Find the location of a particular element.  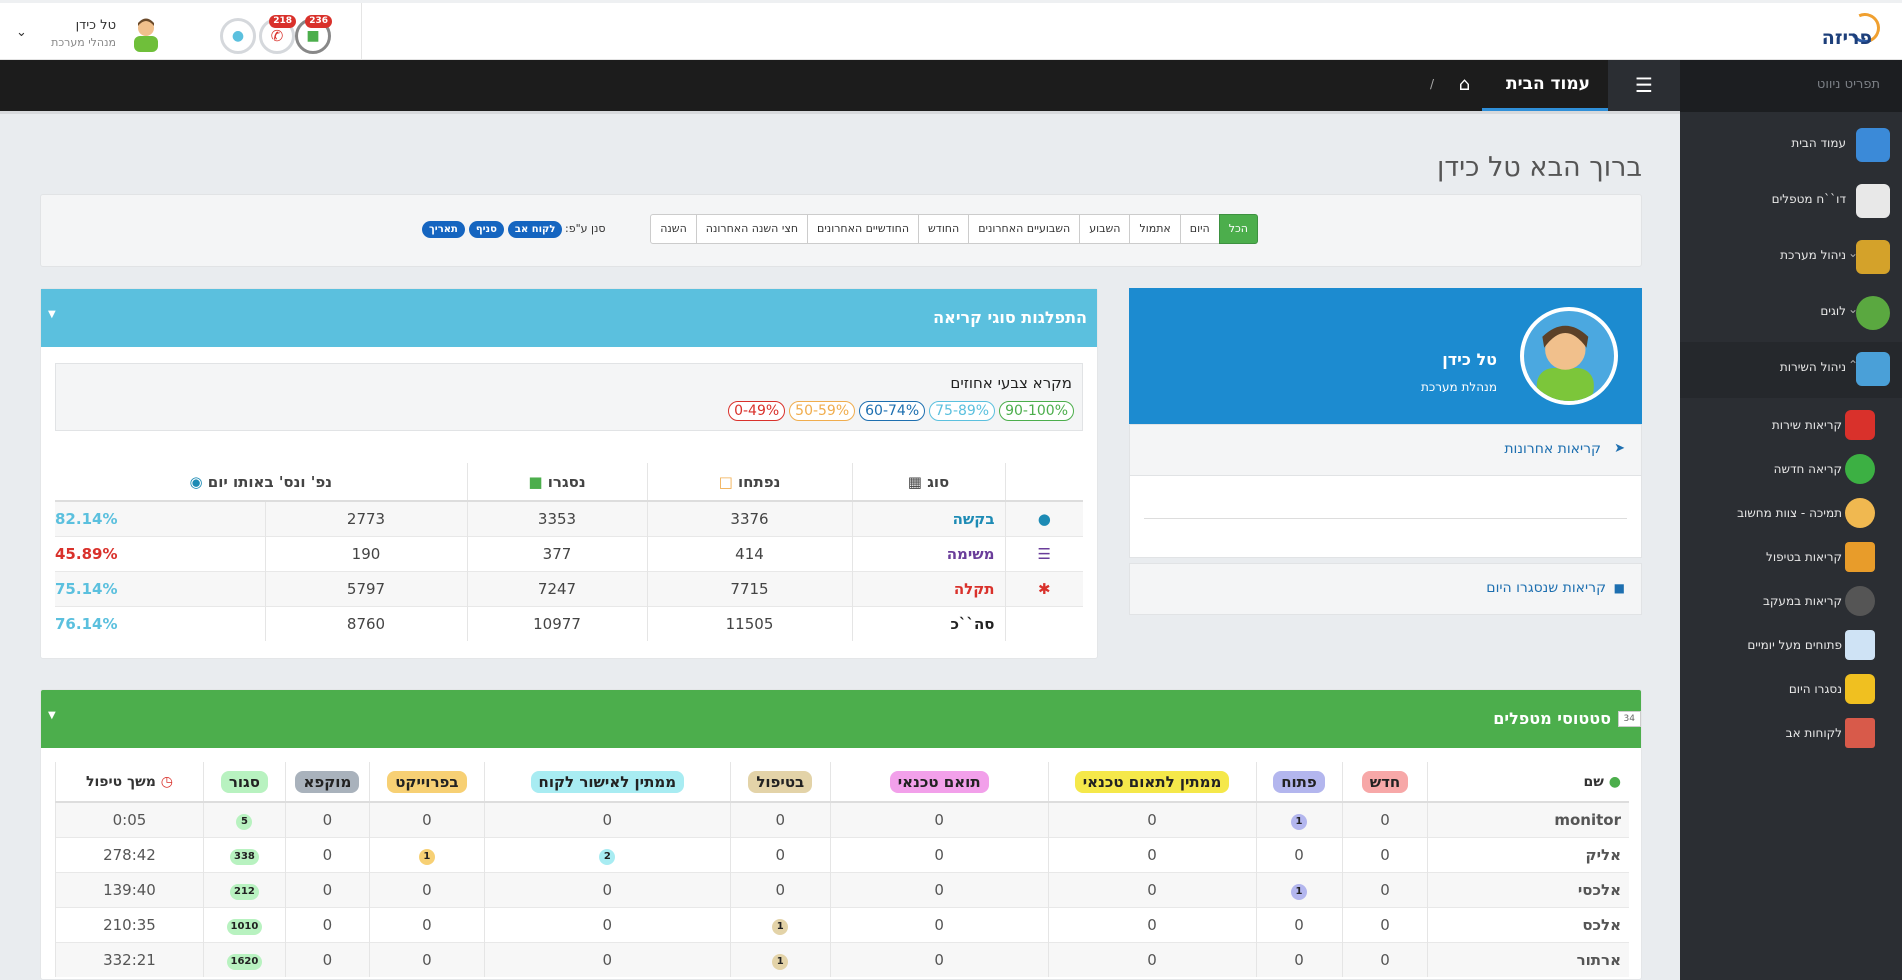

table-cell: 414 is located at coordinates (749, 553).